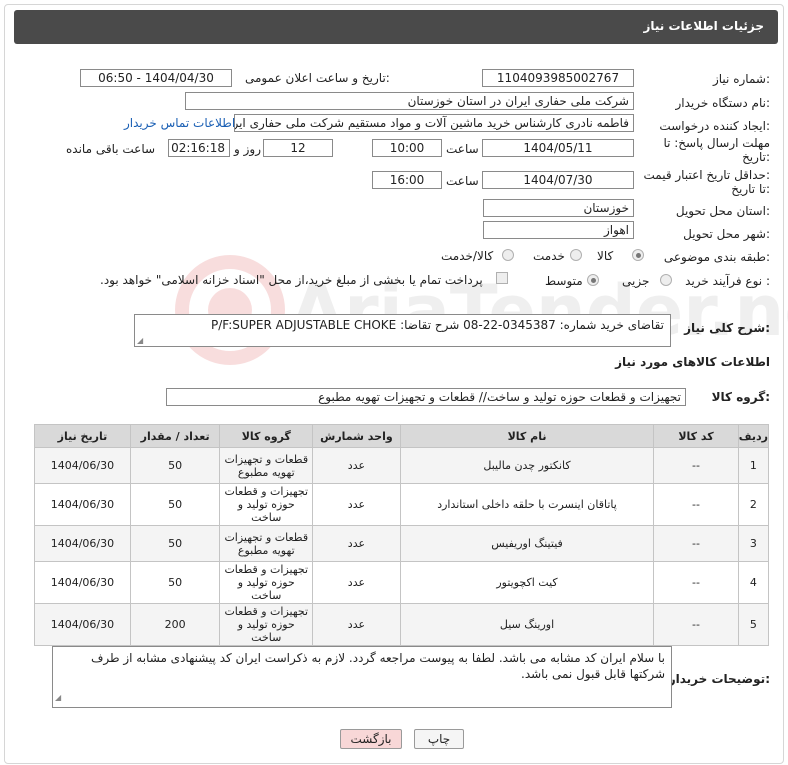  Describe the element at coordinates (527, 543) in the screenshot. I see `cell-name: فیتینگ اوریفیس` at that location.